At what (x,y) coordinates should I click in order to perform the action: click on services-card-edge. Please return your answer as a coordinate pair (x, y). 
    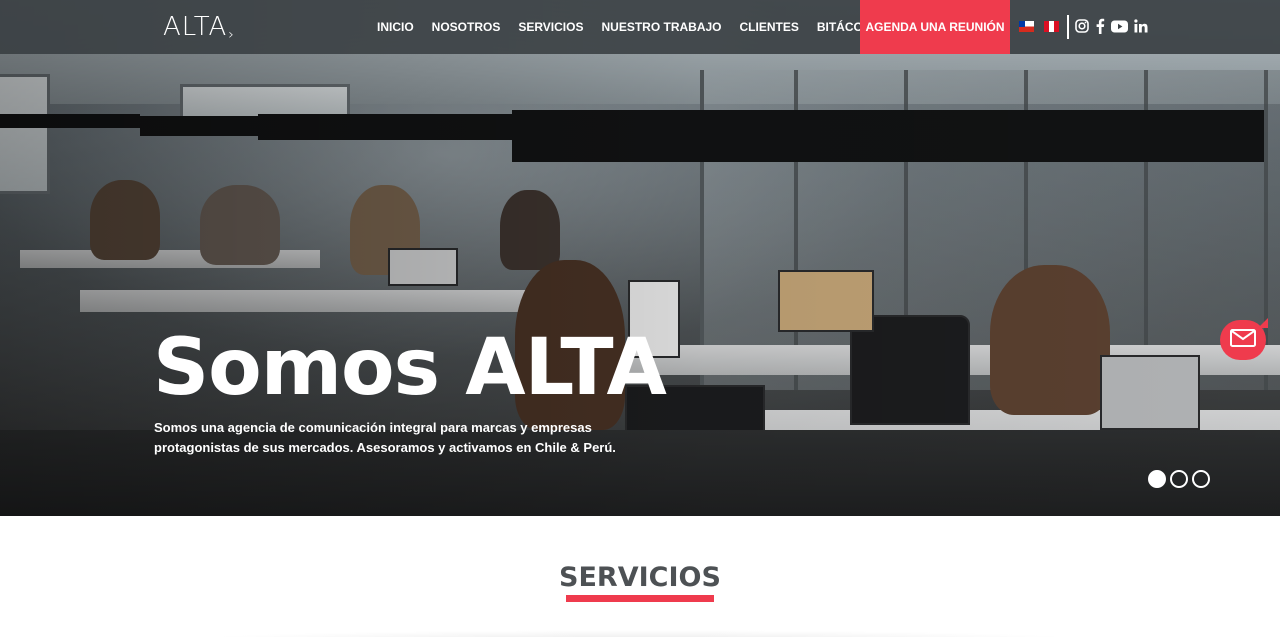
    Looking at the image, I should click on (640, 633).